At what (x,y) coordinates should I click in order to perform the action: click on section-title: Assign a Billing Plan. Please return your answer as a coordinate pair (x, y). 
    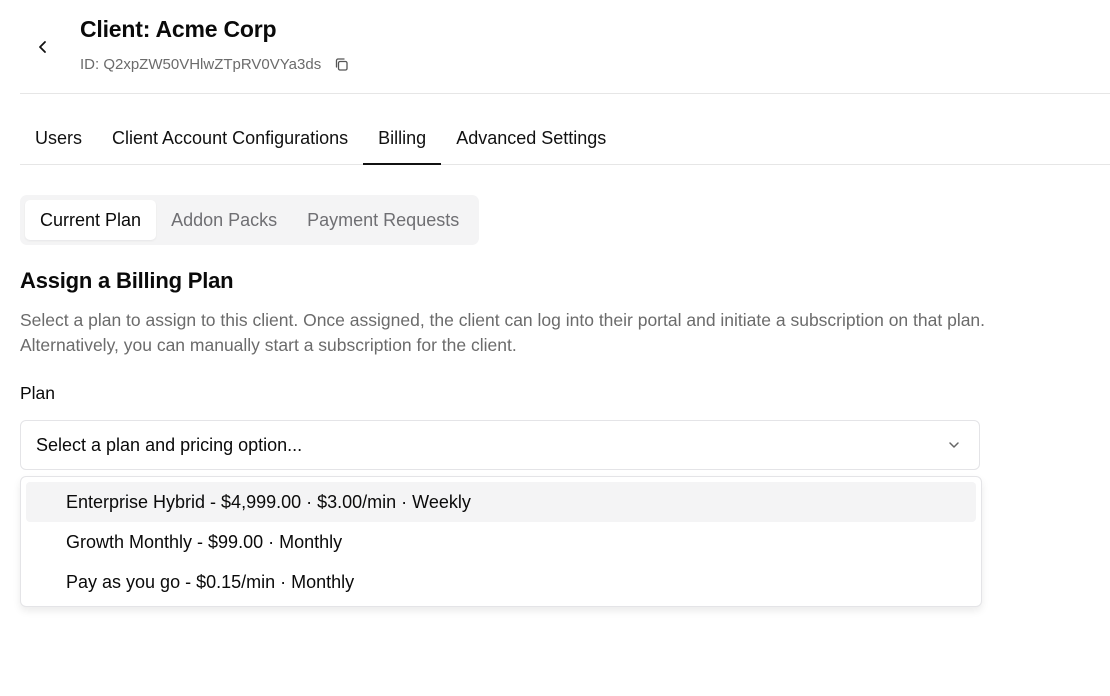
    Looking at the image, I should click on (127, 280).